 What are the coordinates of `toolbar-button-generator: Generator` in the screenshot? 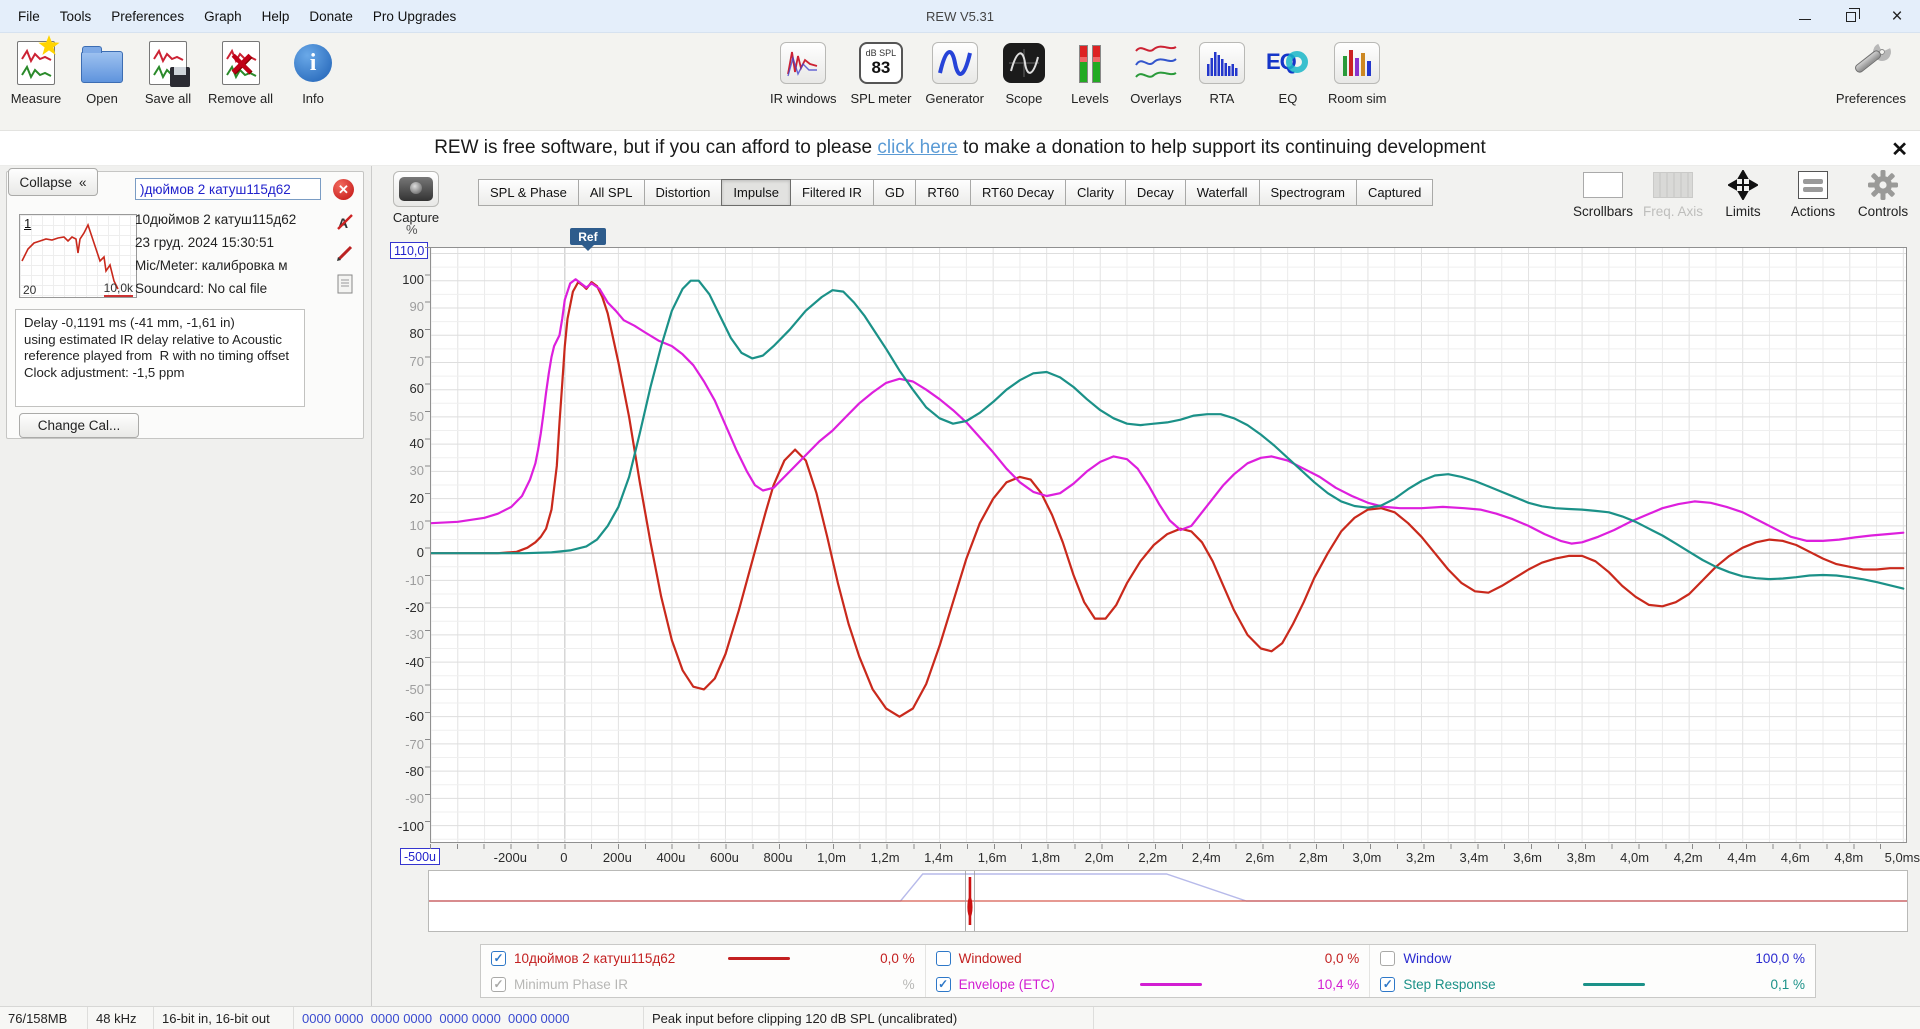 It's located at (954, 72).